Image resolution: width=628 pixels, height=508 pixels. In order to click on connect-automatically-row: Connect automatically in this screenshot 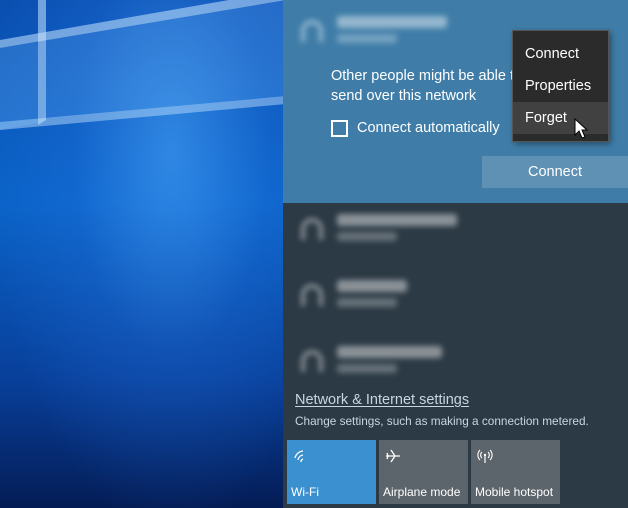, I will do `click(415, 128)`.